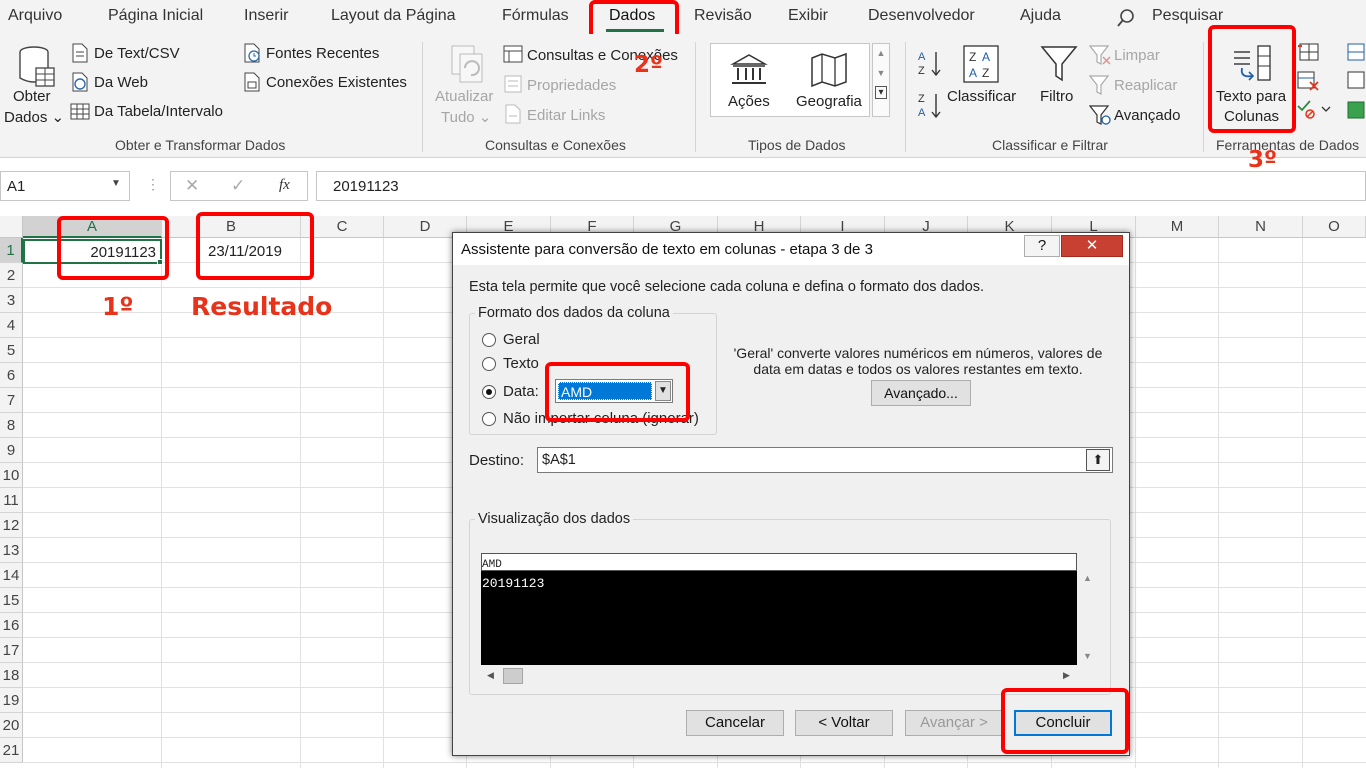 The height and width of the screenshot is (768, 1366). What do you see at coordinates (11, 425) in the screenshot?
I see `row-header-8: 8` at bounding box center [11, 425].